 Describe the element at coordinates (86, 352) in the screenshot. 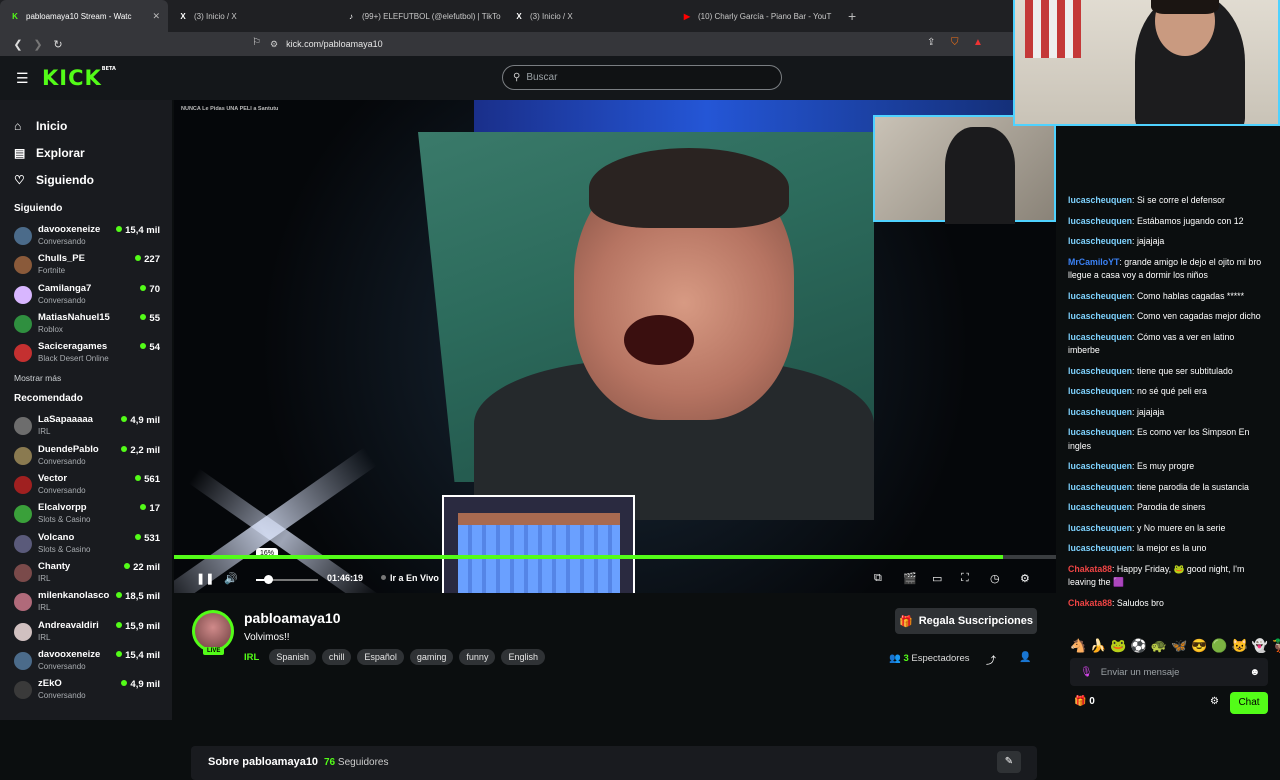

I see `sidebar-channel: Saciceragames Black Desert Online 54` at that location.